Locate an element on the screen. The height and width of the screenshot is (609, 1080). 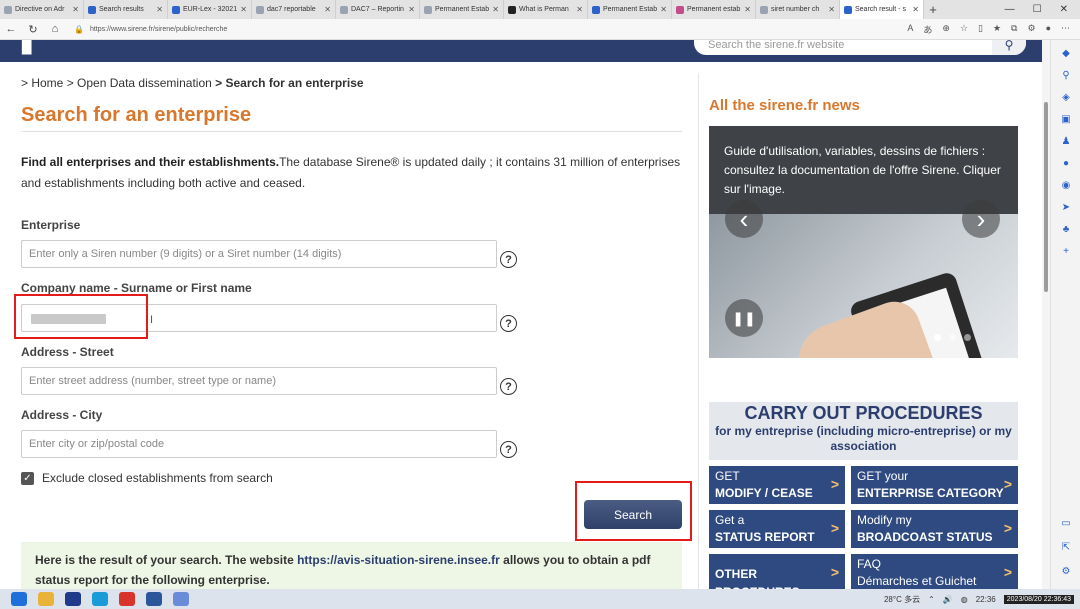
weather-text: 28°C 多云 is located at coordinates (902, 599).